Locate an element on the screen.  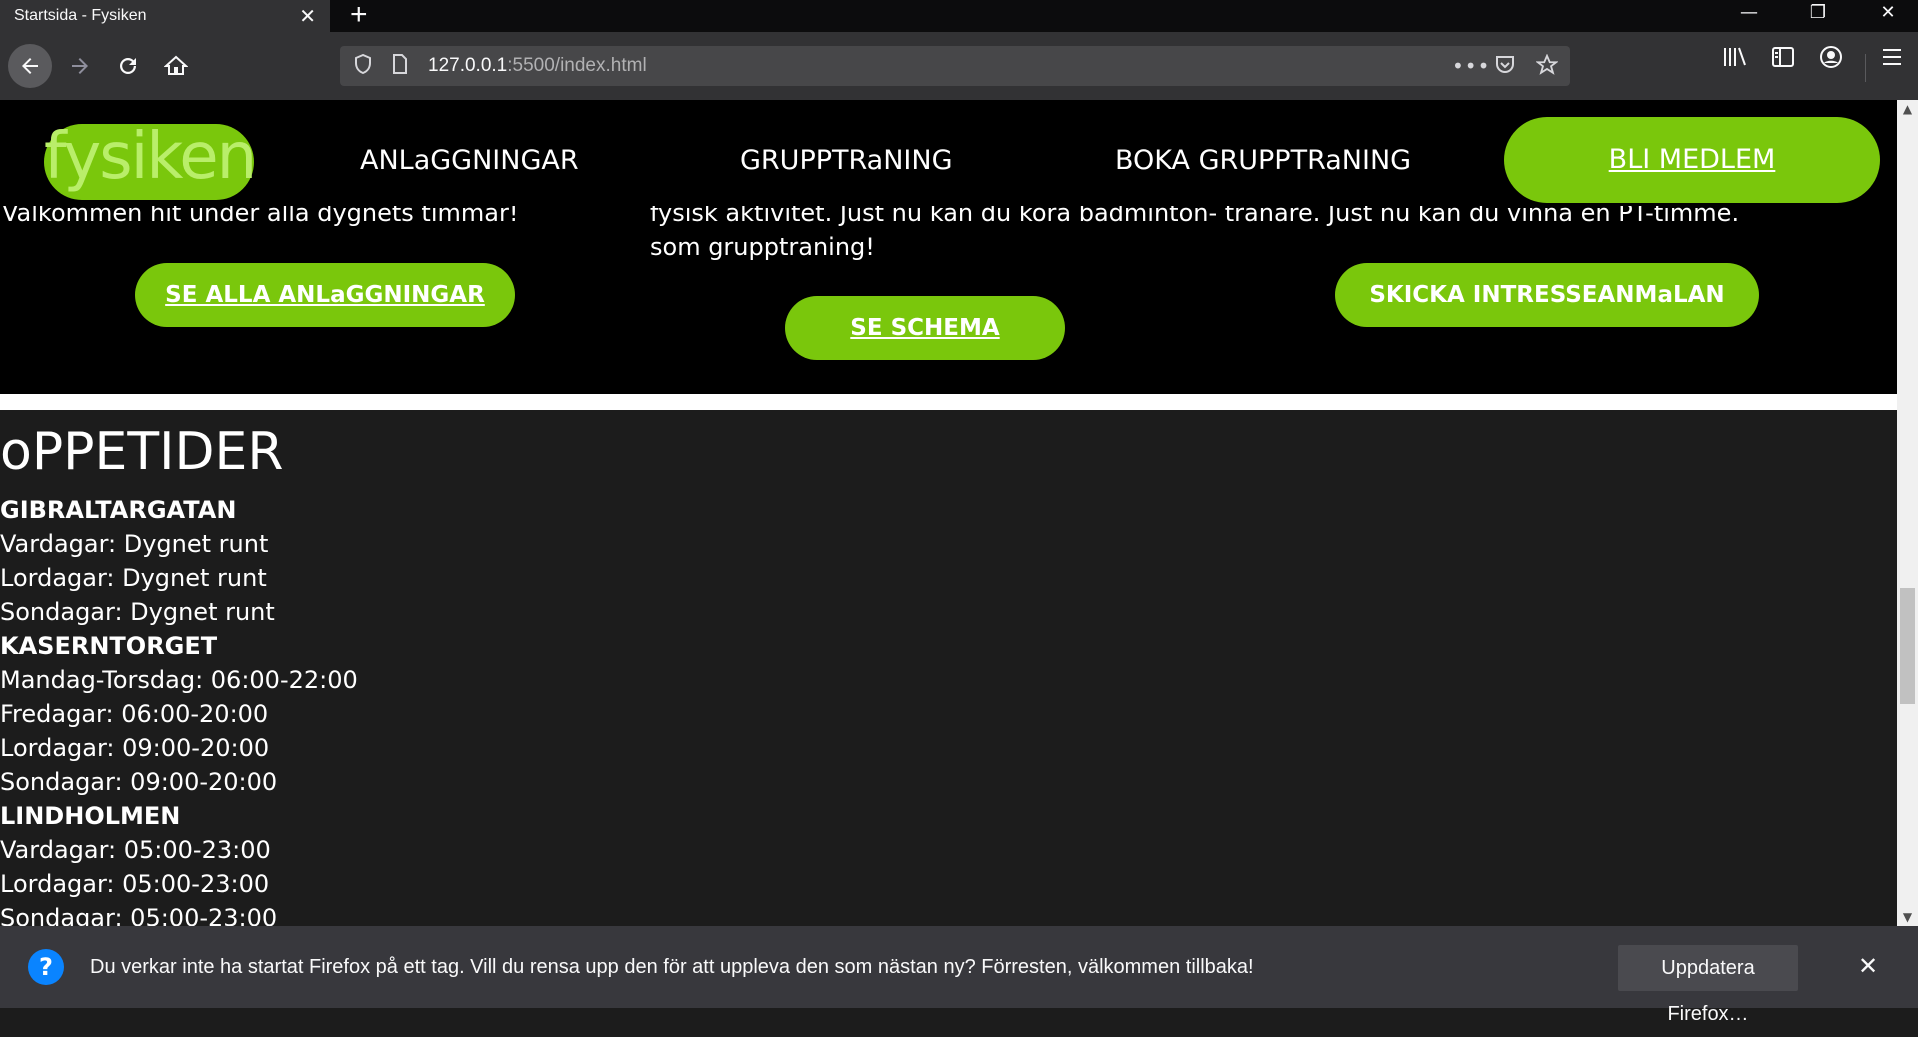
nav-link-book-group-training: BOKA GRUPPTRaNING is located at coordinates (1263, 160).